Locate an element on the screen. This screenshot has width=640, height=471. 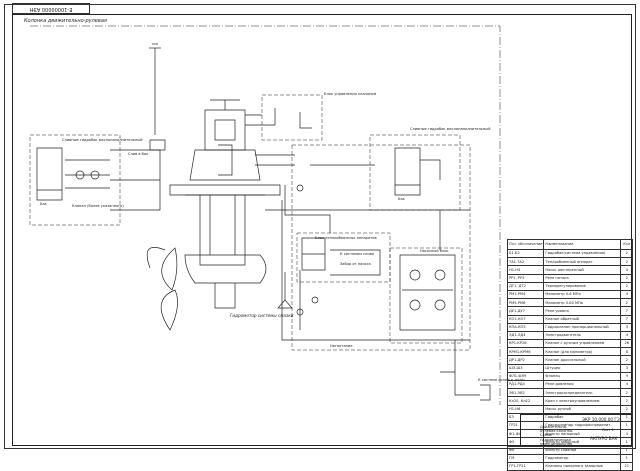
title-block-code: ЭКР 10.000.00 ГЗ is located at coordinates (601, 419).